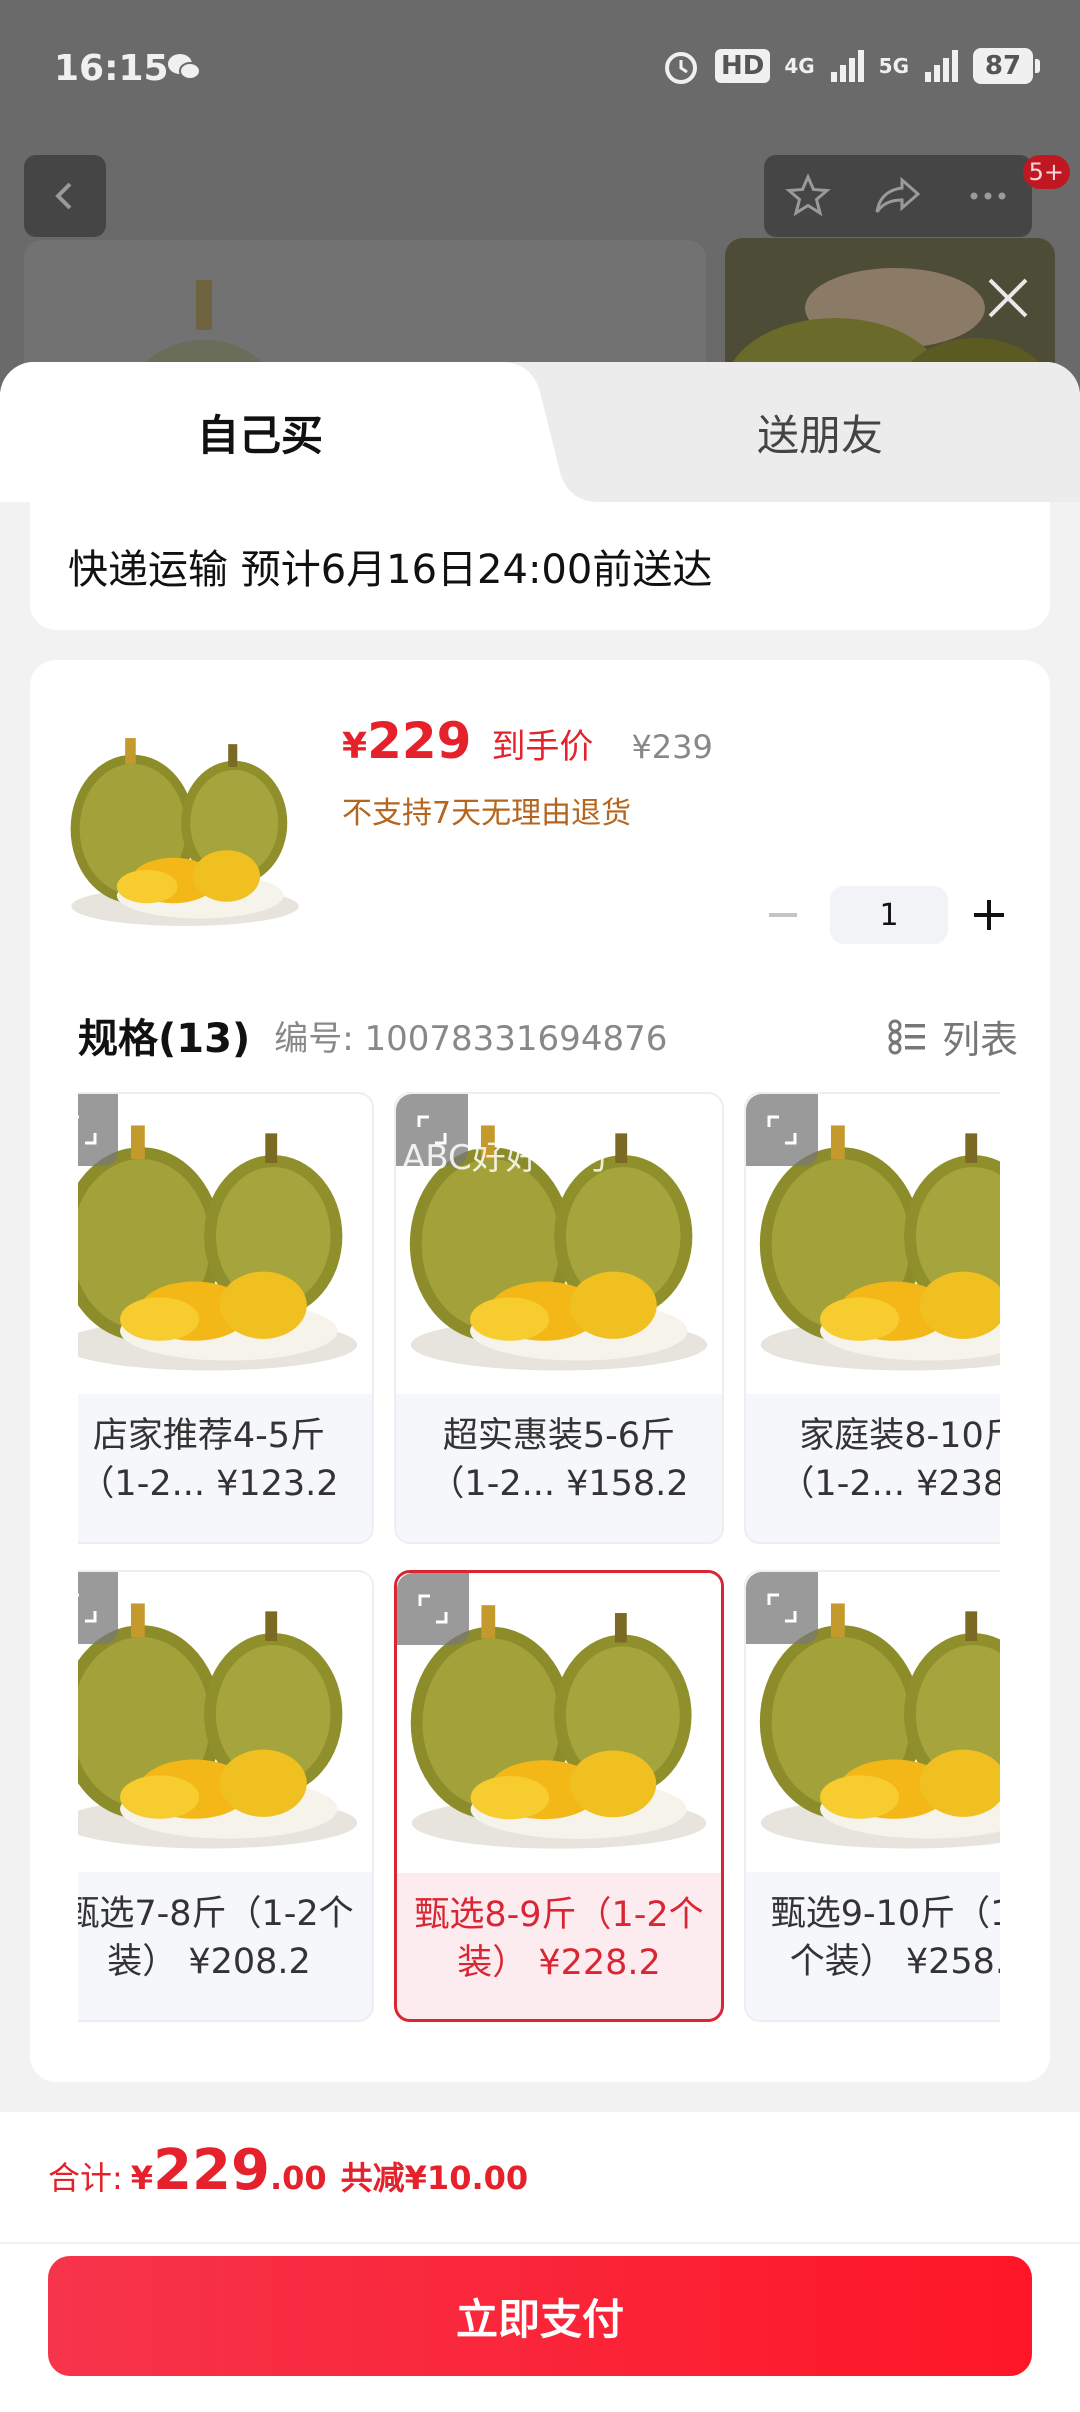  I want to click on close-icon, so click(1008, 298).